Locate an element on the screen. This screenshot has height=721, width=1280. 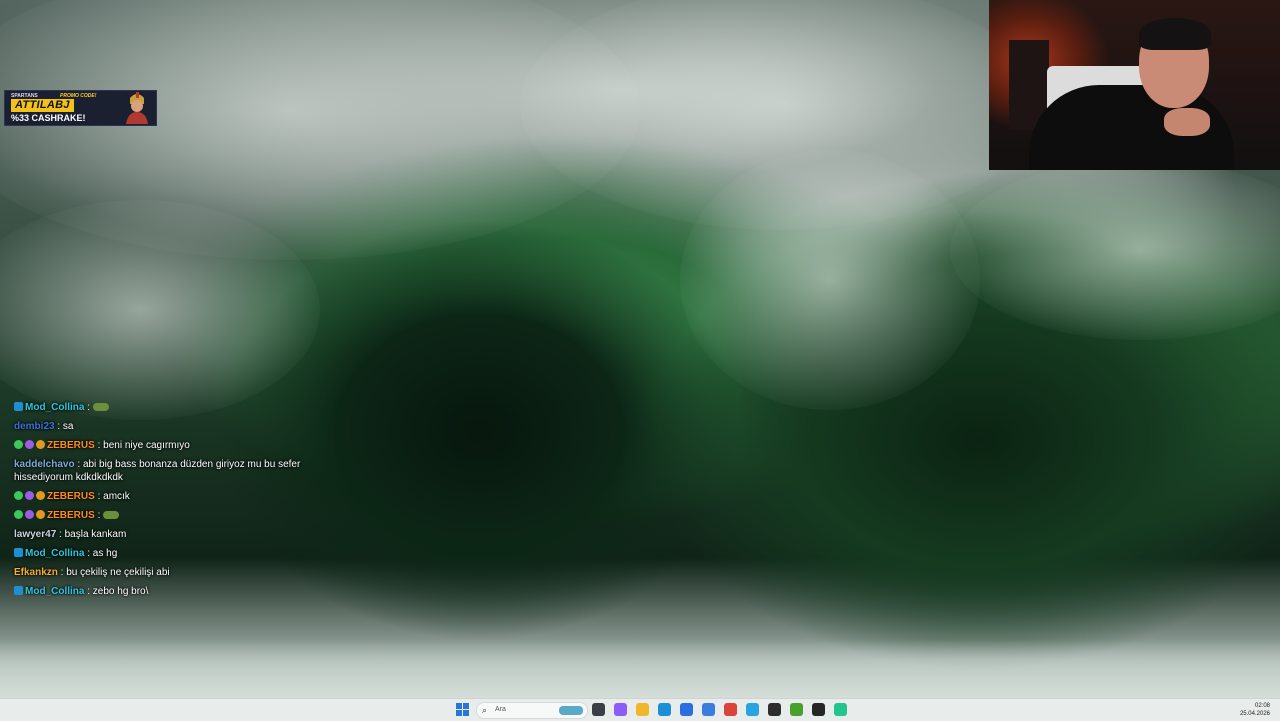
chat-username: kaddelchavo is located at coordinates (44, 464).